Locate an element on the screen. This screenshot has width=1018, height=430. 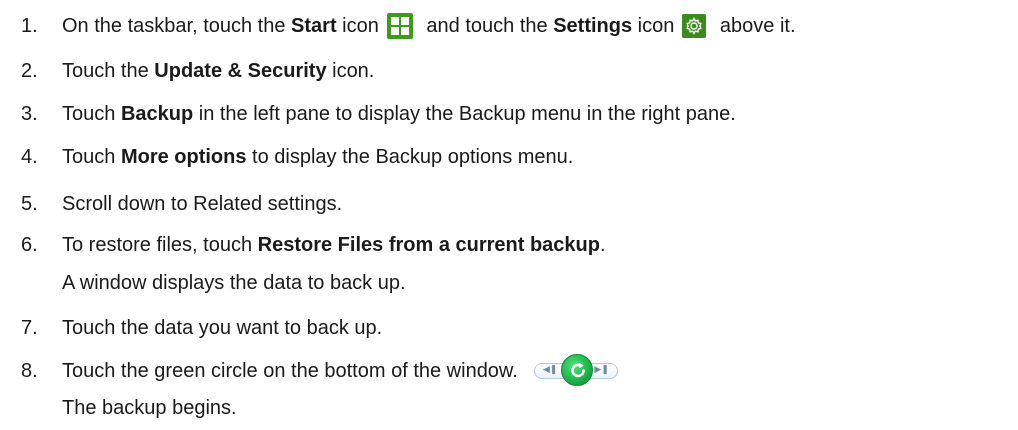
step-text-part: above it. is located at coordinates (755, 25).